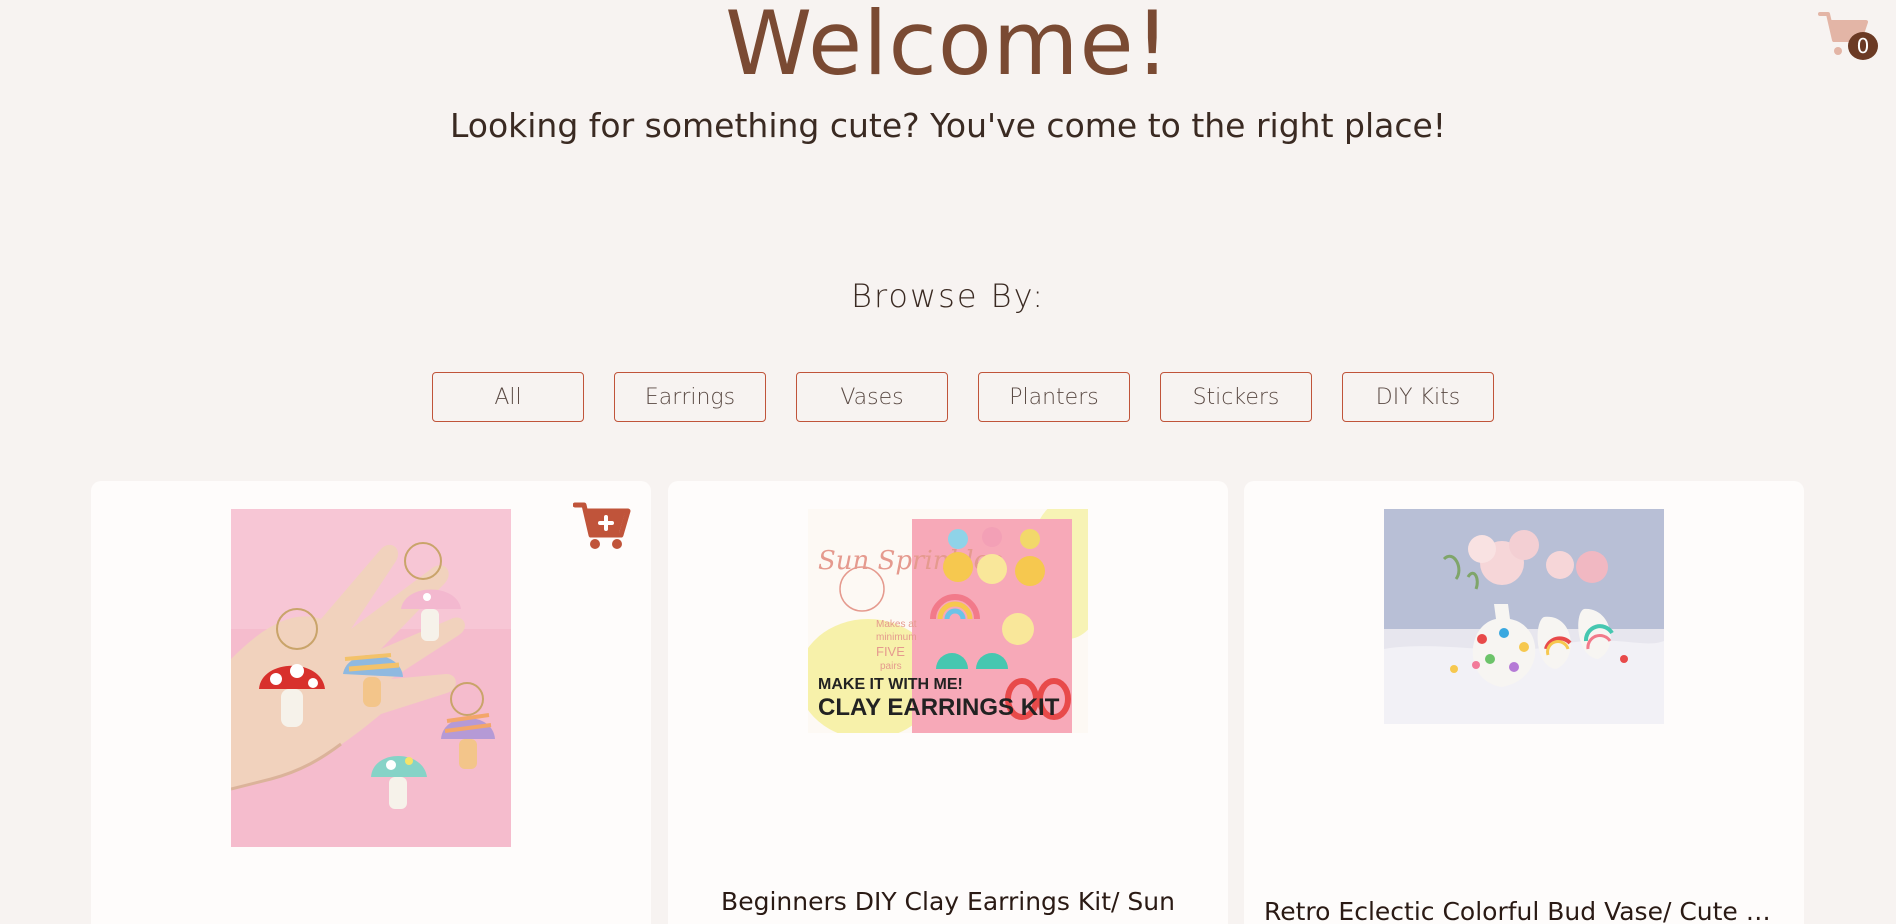 This screenshot has height=924, width=1896. Describe the element at coordinates (891, 666) in the screenshot. I see `kit-note-text: pairs` at that location.